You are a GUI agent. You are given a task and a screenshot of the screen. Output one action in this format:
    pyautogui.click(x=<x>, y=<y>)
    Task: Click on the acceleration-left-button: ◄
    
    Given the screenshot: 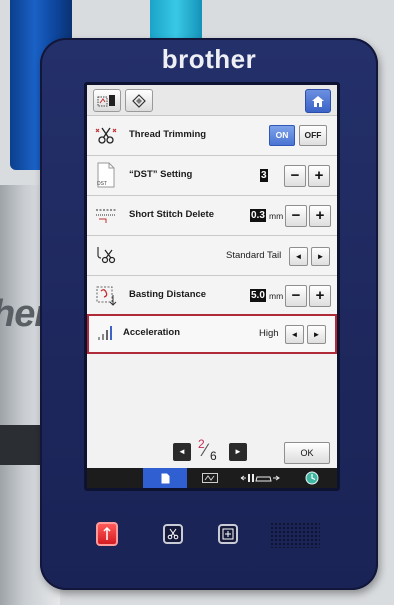 What is the action you would take?
    pyautogui.click(x=294, y=334)
    